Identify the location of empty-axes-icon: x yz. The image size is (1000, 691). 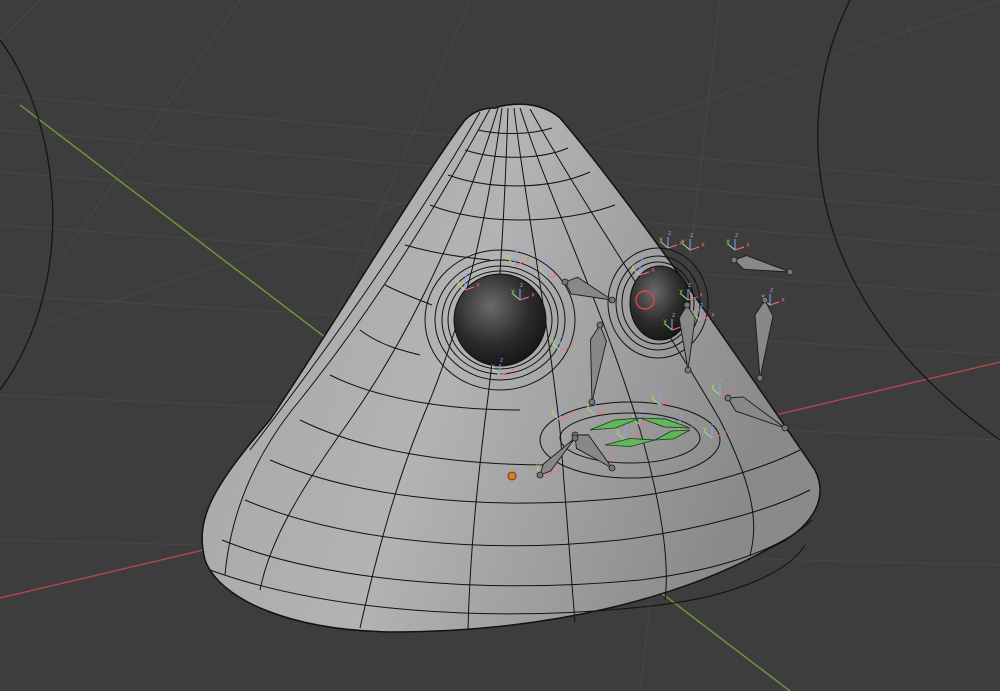
(738, 241).